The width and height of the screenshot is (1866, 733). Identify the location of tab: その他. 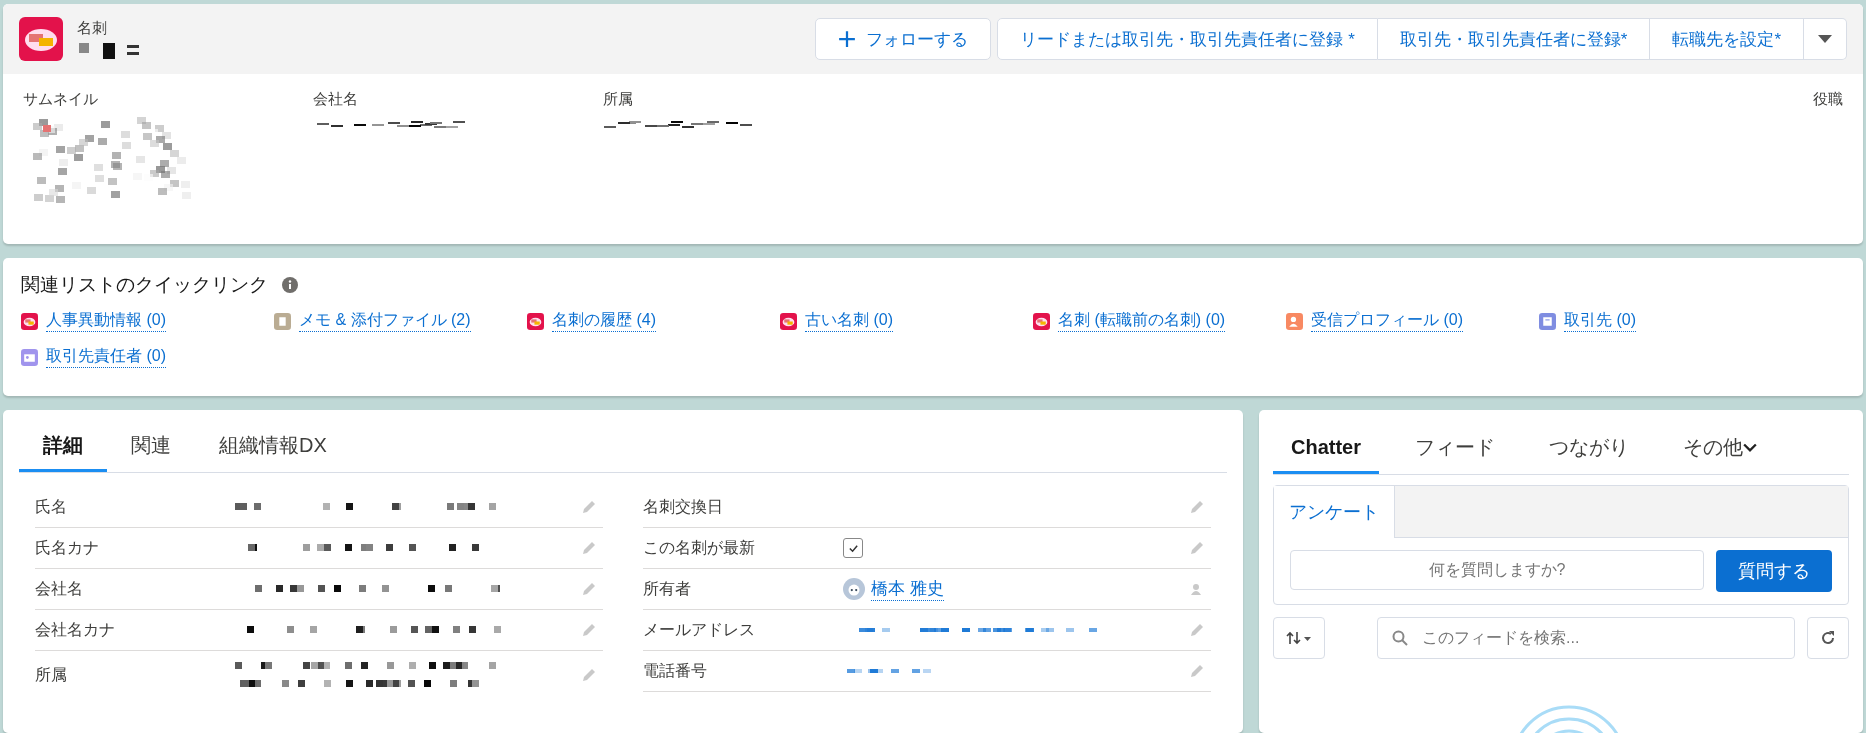
(1720, 447).